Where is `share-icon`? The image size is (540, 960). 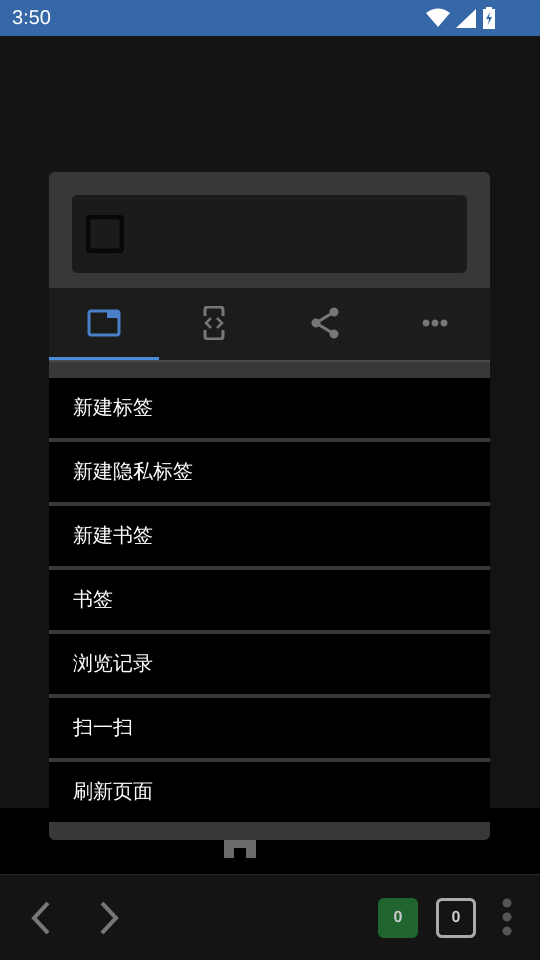 share-icon is located at coordinates (325, 322).